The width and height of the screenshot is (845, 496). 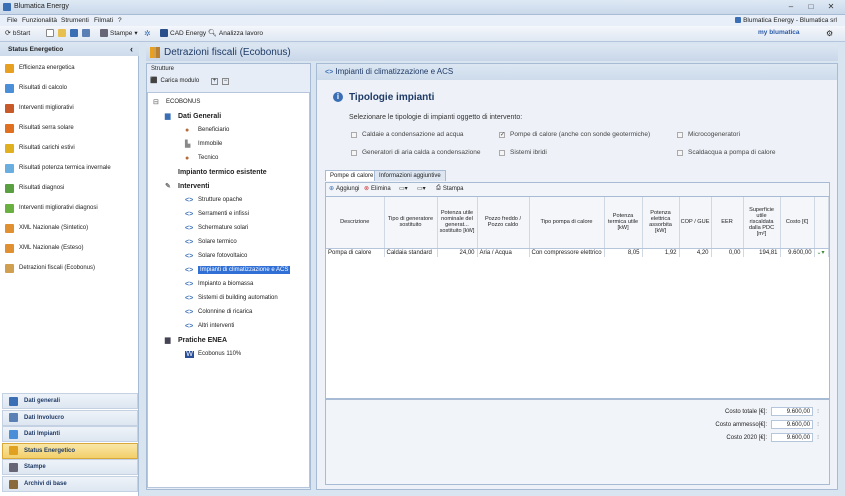 What do you see at coordinates (797, 223) in the screenshot?
I see `column-header-costo: Costo [€]` at bounding box center [797, 223].